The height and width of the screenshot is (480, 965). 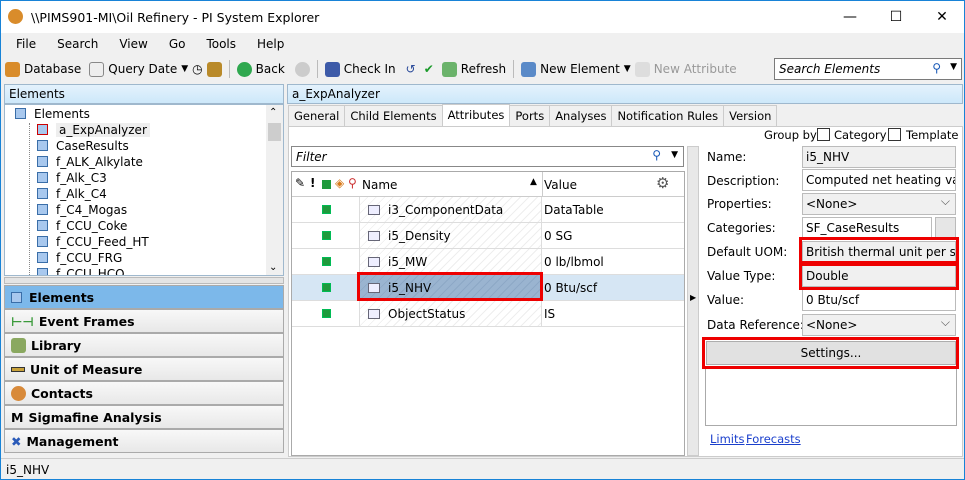 I want to click on tab-version: Version, so click(x=750, y=115).